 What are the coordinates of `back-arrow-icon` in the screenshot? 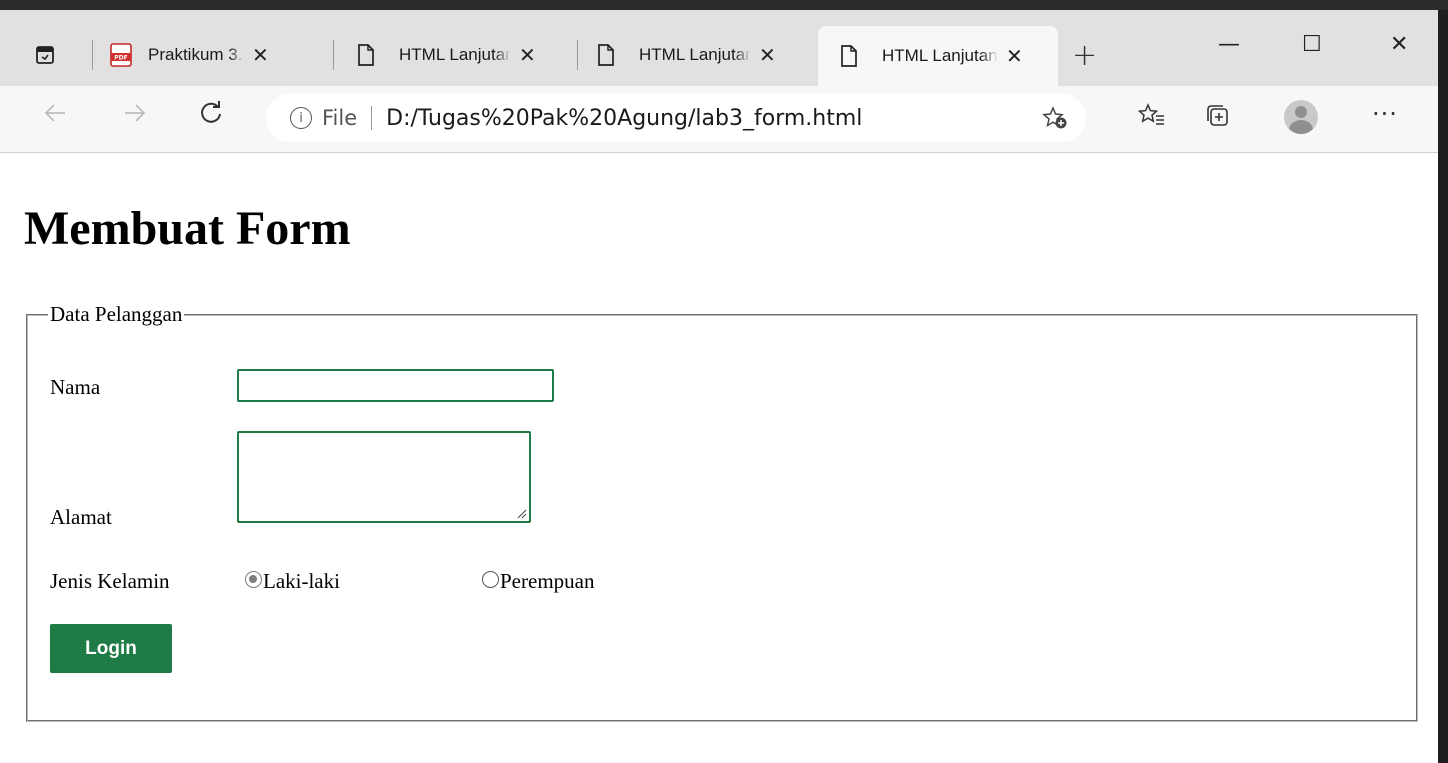 It's located at (54, 113).